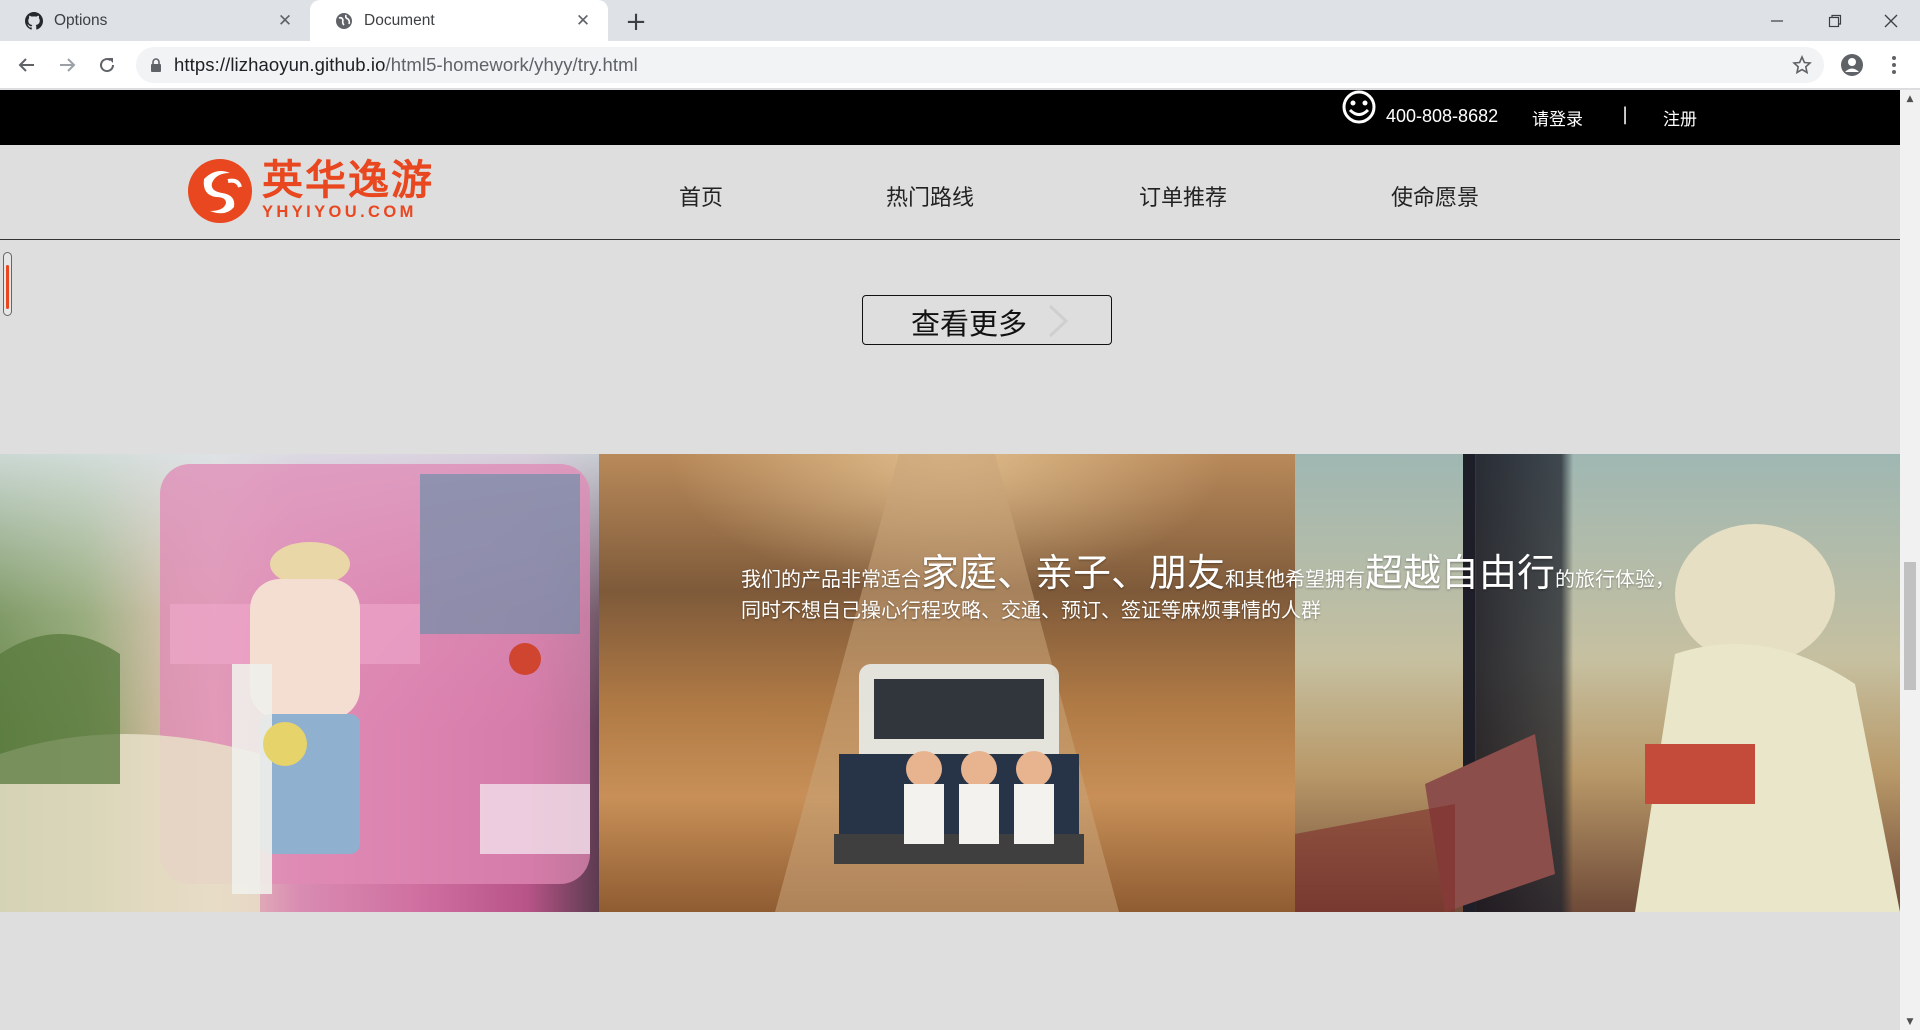  I want to click on scroll-down-arrow-icon: ▼, so click(1910, 1021).